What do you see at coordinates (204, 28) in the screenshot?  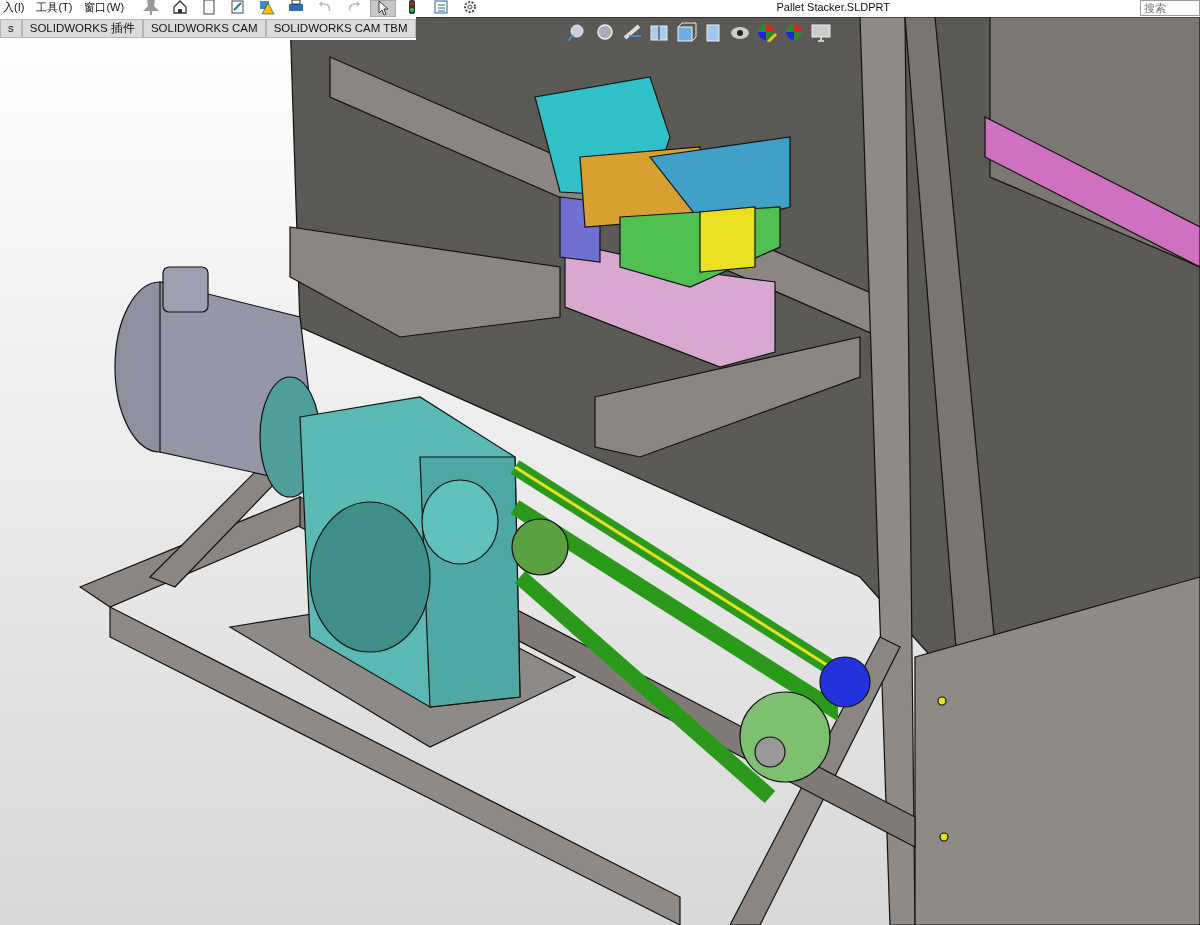 I see `command-tab: SOLIDWORKS CAM` at bounding box center [204, 28].